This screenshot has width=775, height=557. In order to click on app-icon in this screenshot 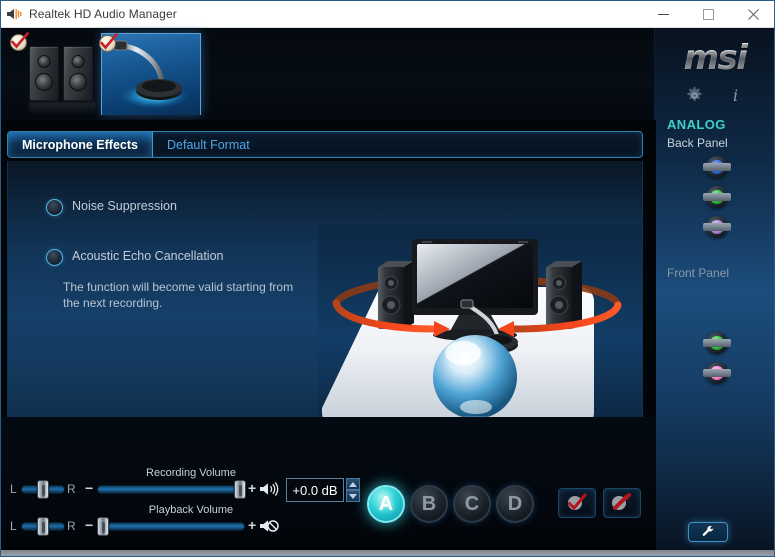, I will do `click(14, 14)`.